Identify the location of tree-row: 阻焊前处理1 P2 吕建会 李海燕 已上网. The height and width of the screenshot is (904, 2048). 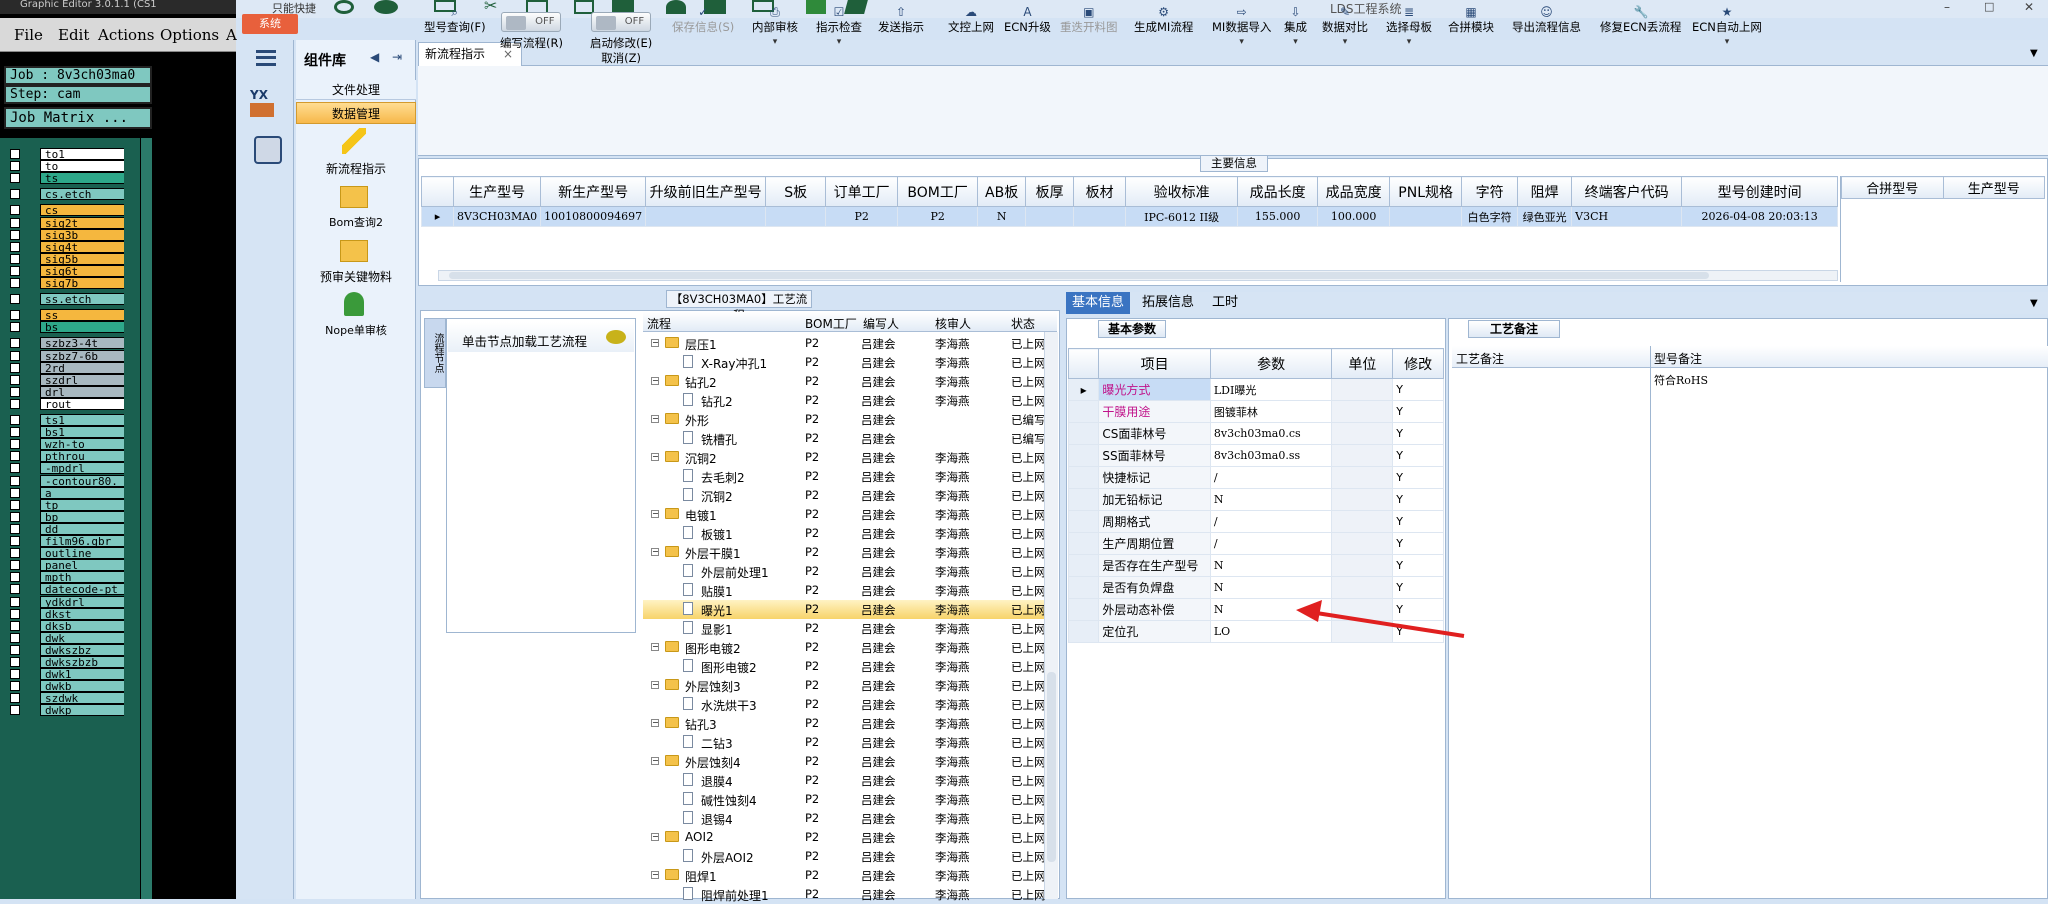
(845, 894).